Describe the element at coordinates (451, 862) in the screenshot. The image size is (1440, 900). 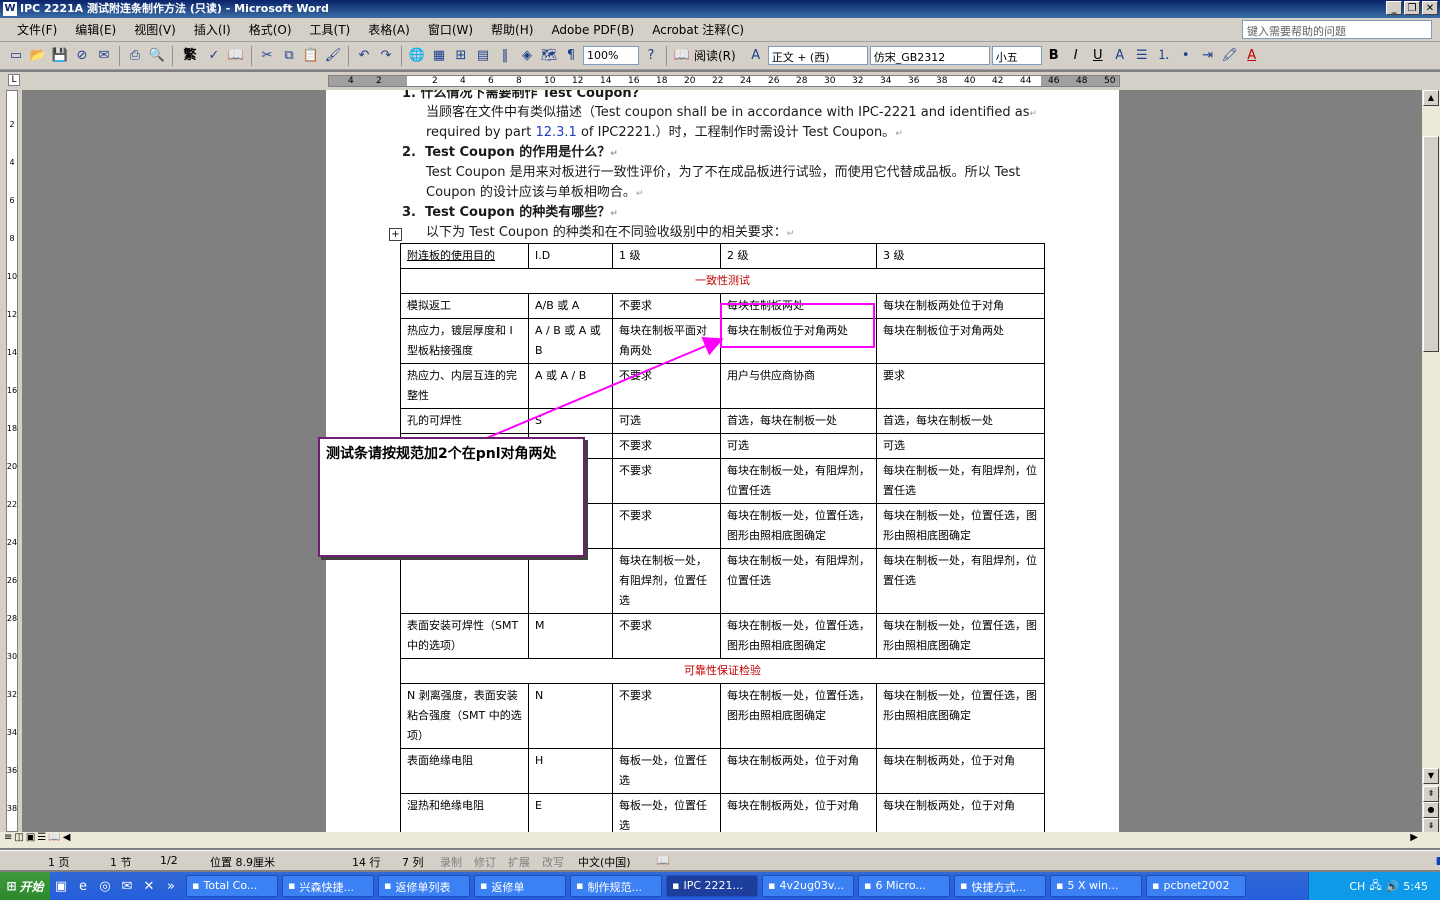
I see `status-record: 录制` at that location.